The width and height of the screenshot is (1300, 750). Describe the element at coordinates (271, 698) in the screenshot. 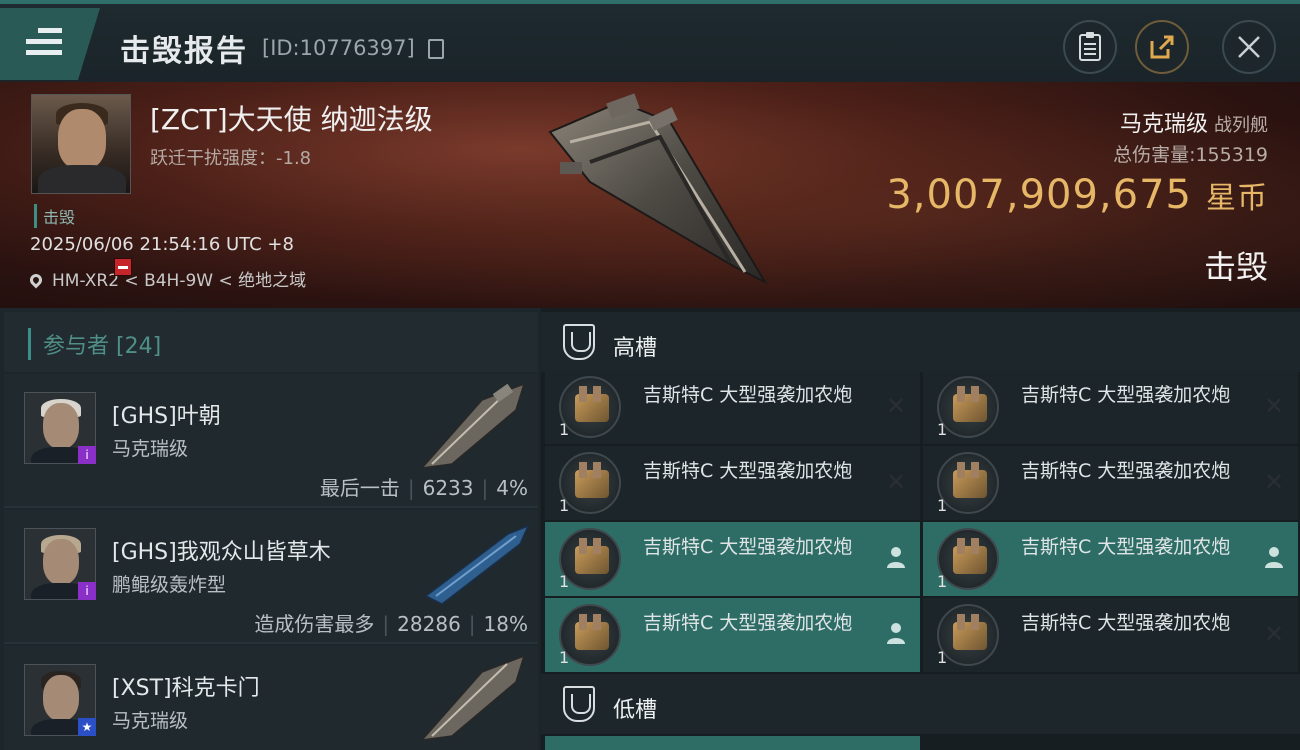

I see `participant-row: ★ [XST]科克卡门 马克瑞级` at that location.